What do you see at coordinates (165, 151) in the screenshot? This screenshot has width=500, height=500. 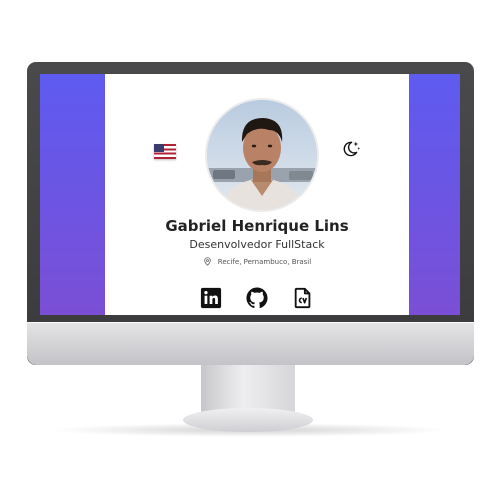 I see `us-flag-icon` at bounding box center [165, 151].